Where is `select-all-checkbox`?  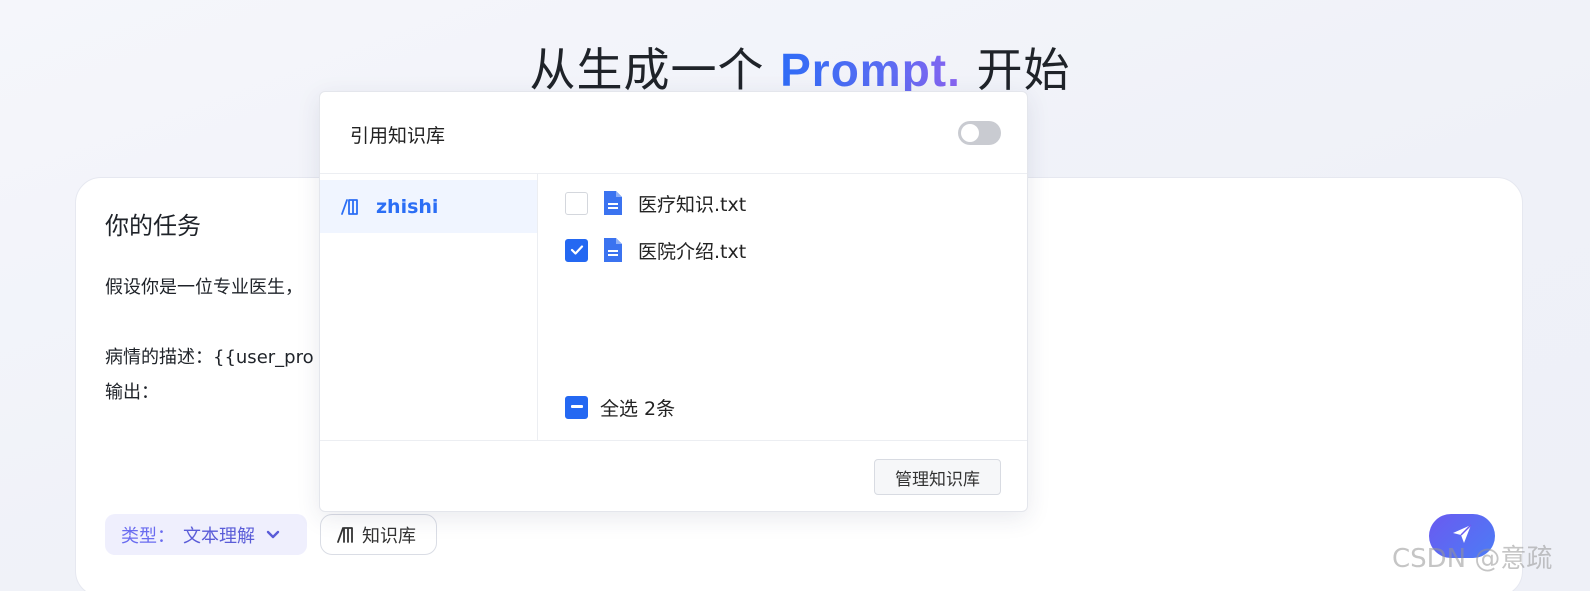
select-all-checkbox is located at coordinates (576, 407).